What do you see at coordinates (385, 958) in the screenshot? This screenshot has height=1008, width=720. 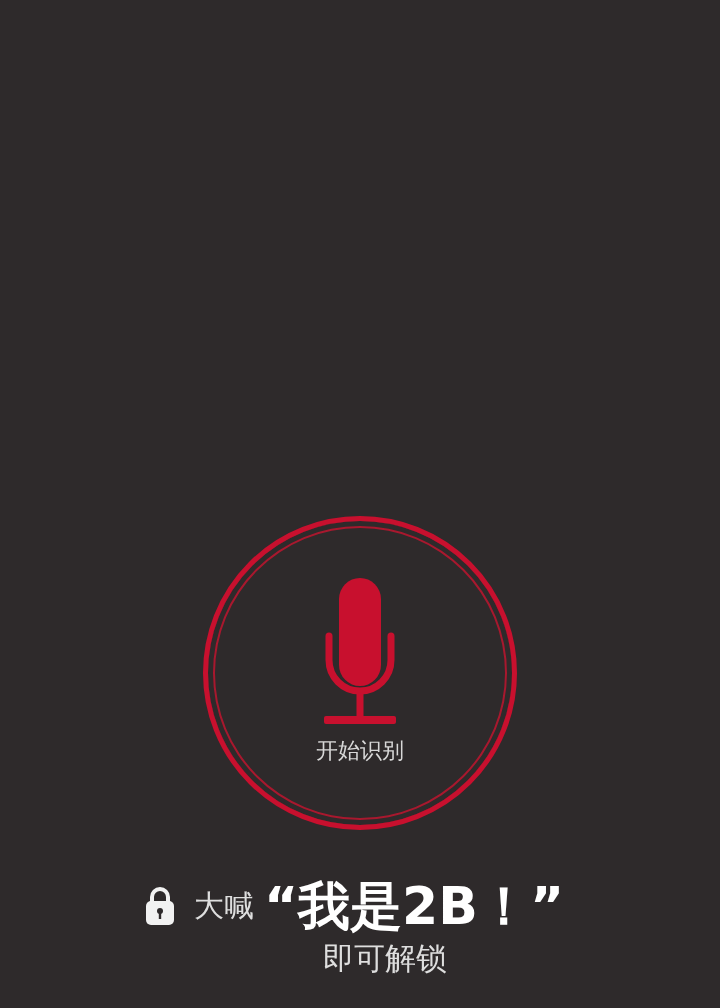 I see `prompt-tail: 即可解锁` at bounding box center [385, 958].